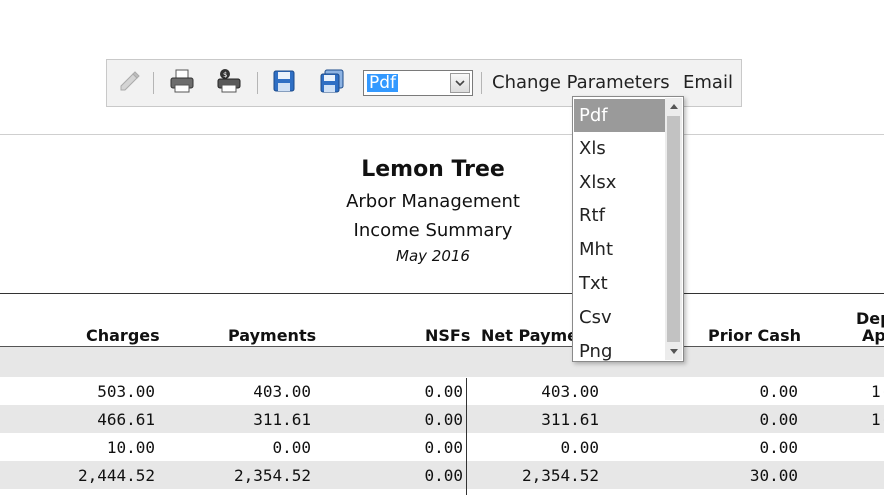 Image resolution: width=884 pixels, height=495 pixels. Describe the element at coordinates (126, 391) in the screenshot. I see `table-cell-charges: 503.00` at that location.